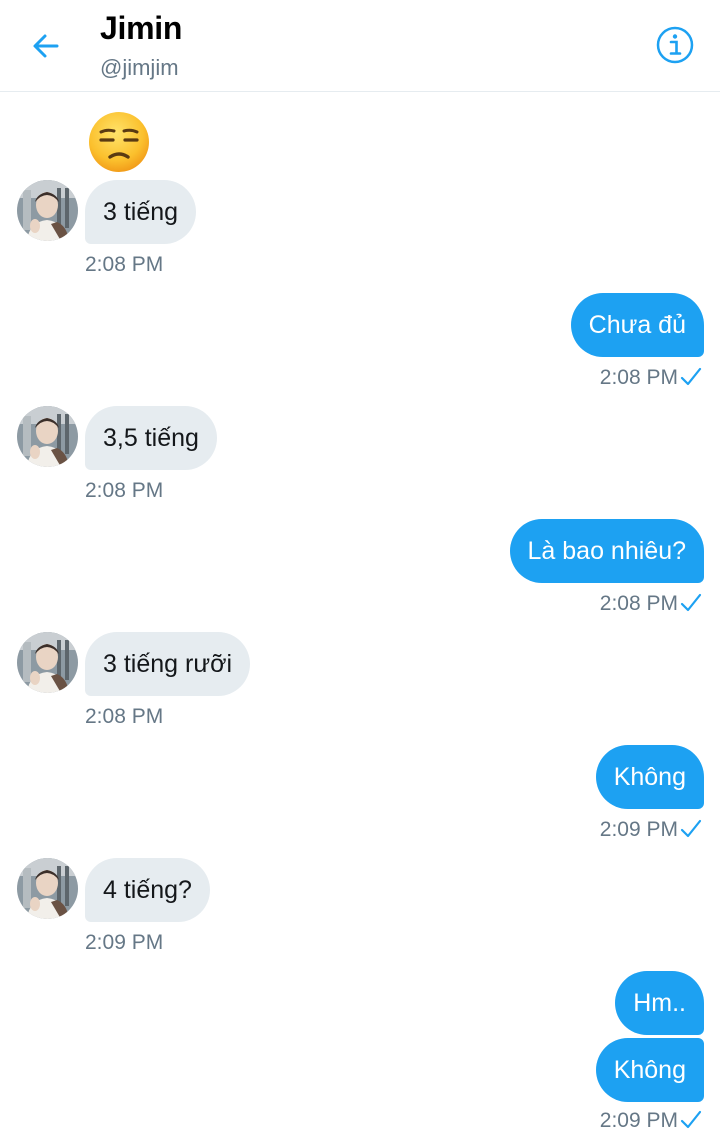  Describe the element at coordinates (360, 46) in the screenshot. I see `conversation-header: Jimin @jimjim` at that location.